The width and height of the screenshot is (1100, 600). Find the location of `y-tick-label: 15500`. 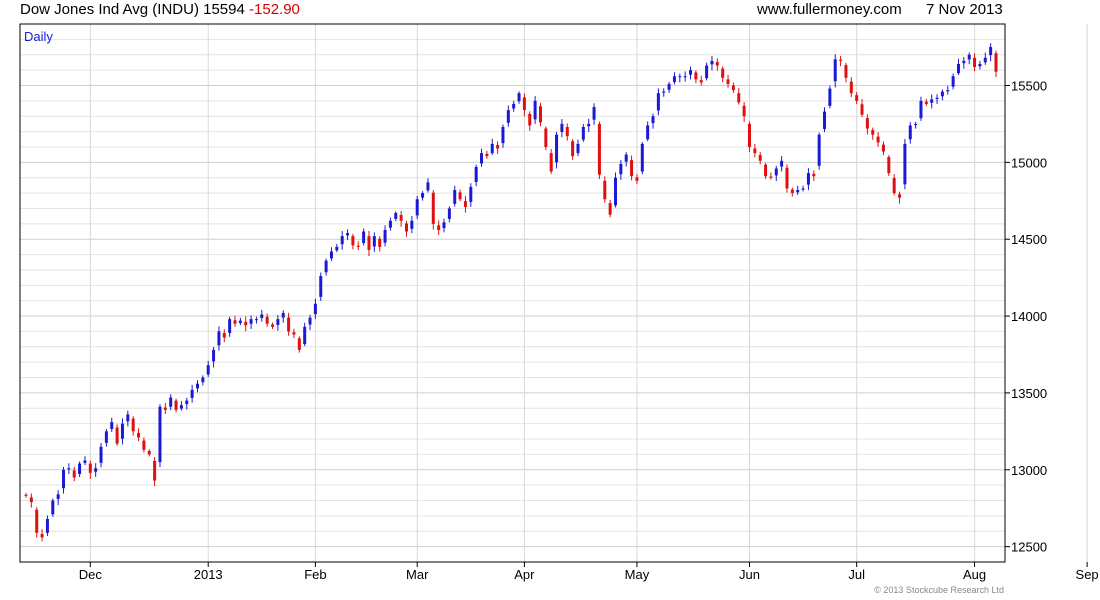

y-tick-label: 15500 is located at coordinates (1029, 85).